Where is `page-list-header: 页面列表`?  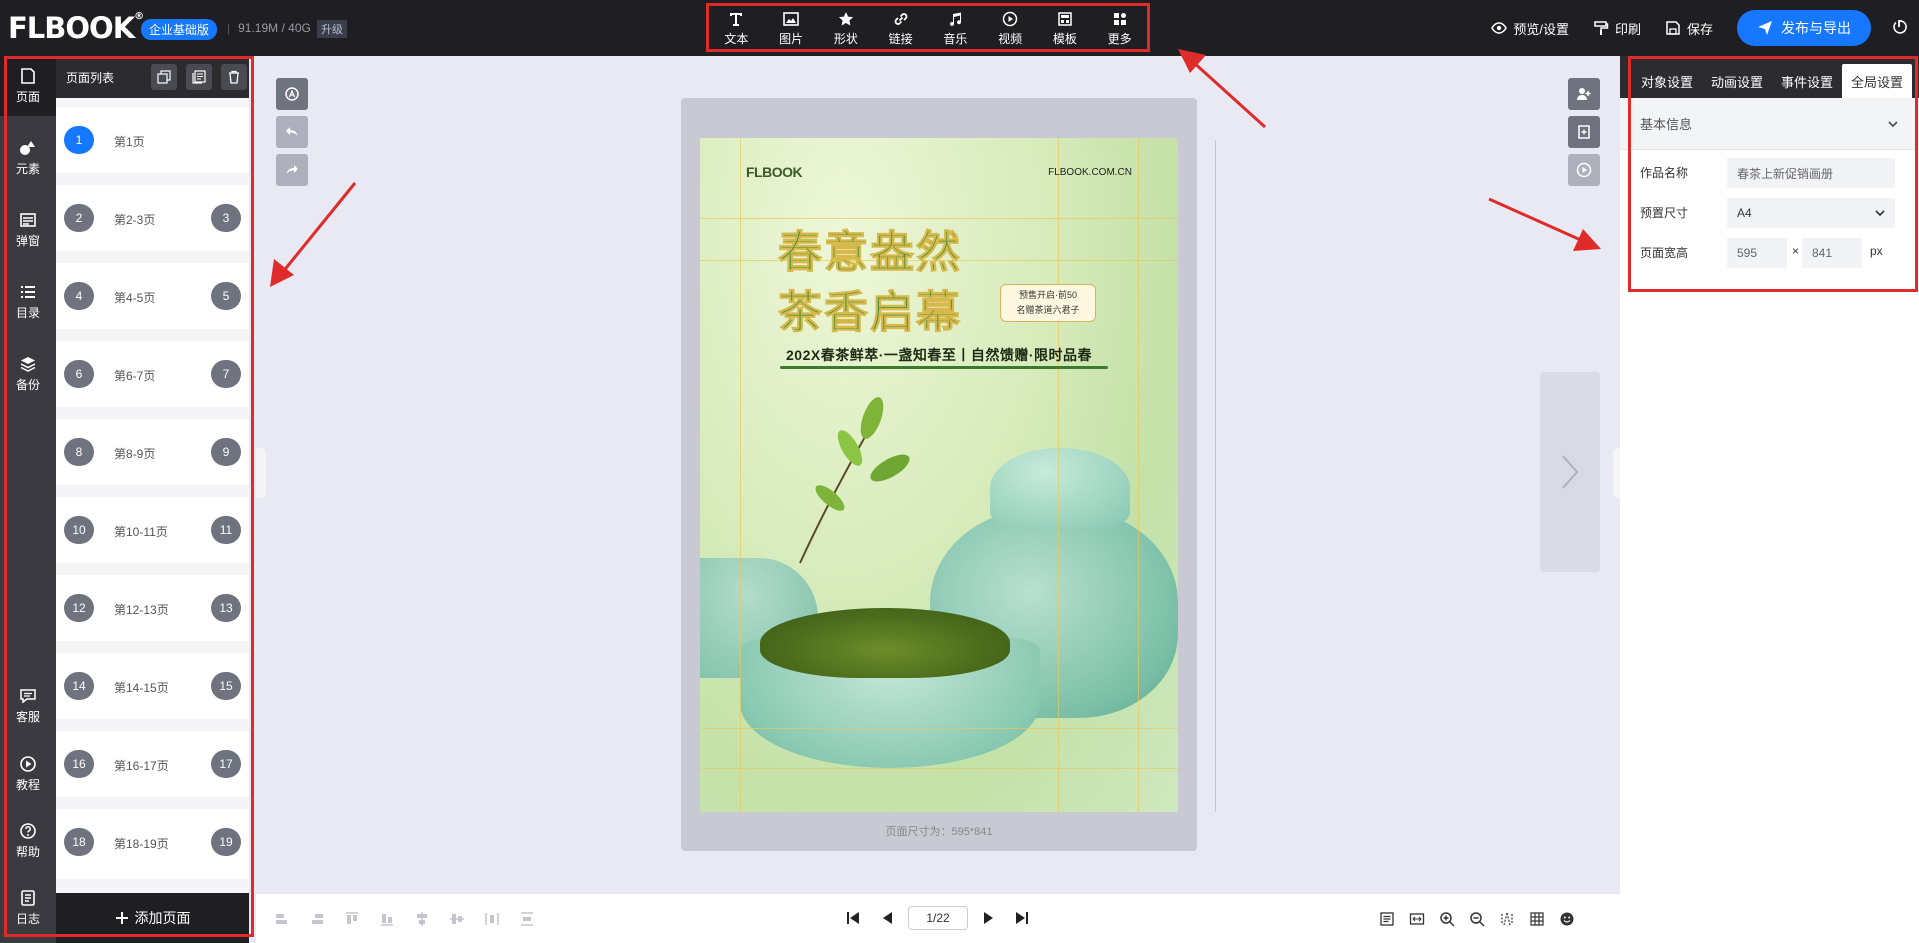
page-list-header: 页面列表 is located at coordinates (152, 77).